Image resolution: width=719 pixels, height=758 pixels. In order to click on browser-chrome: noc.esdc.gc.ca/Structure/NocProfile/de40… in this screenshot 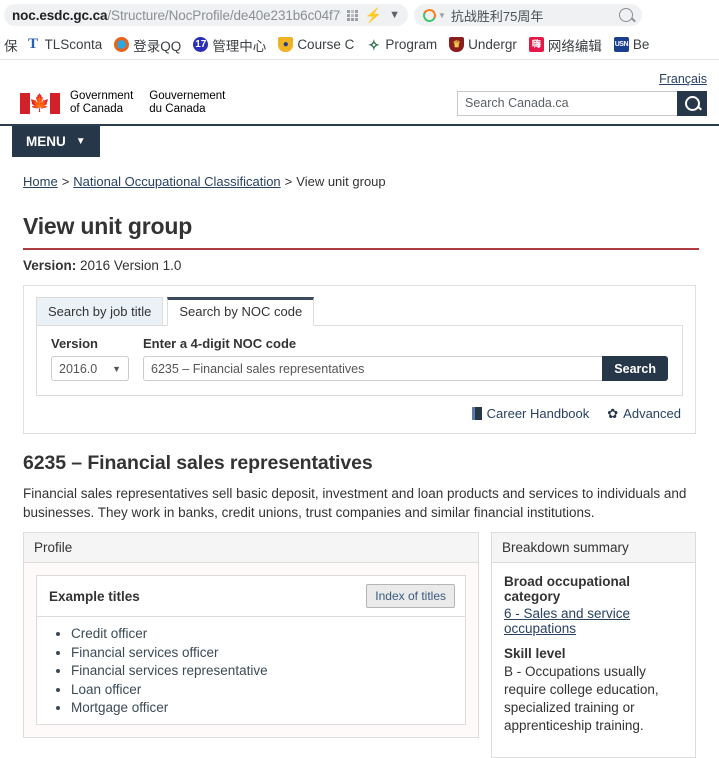, I will do `click(359, 30)`.